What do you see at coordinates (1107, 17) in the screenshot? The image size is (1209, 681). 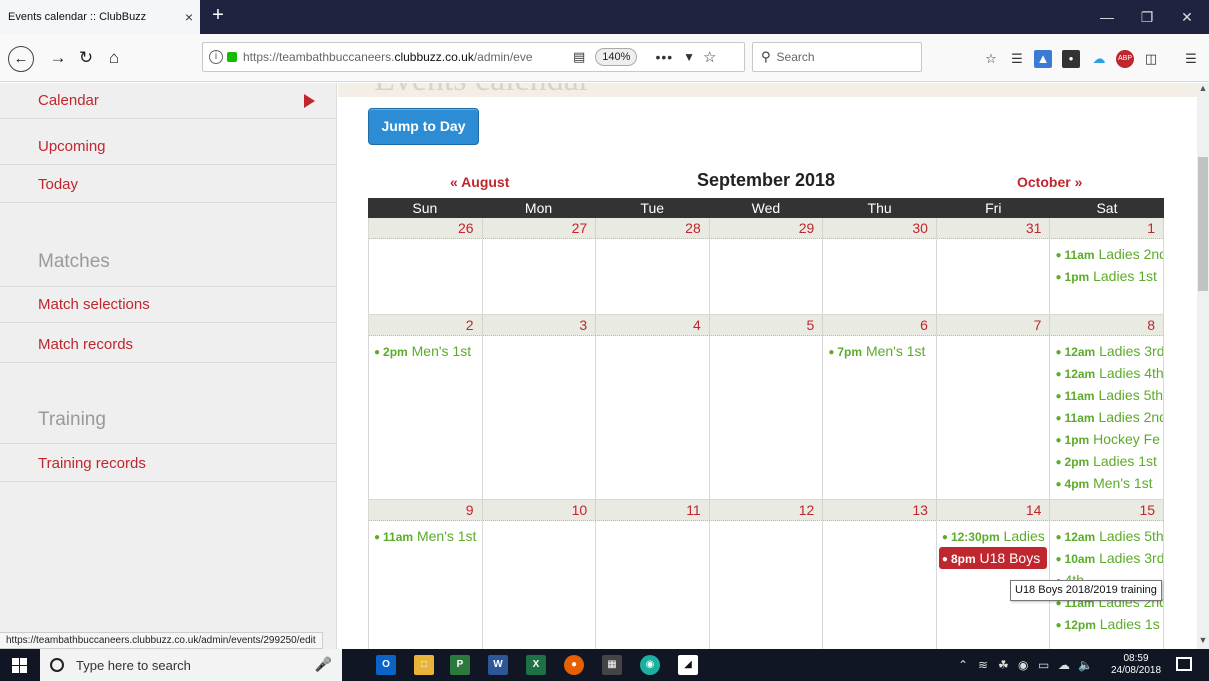 I see `minimize-icon: —` at bounding box center [1107, 17].